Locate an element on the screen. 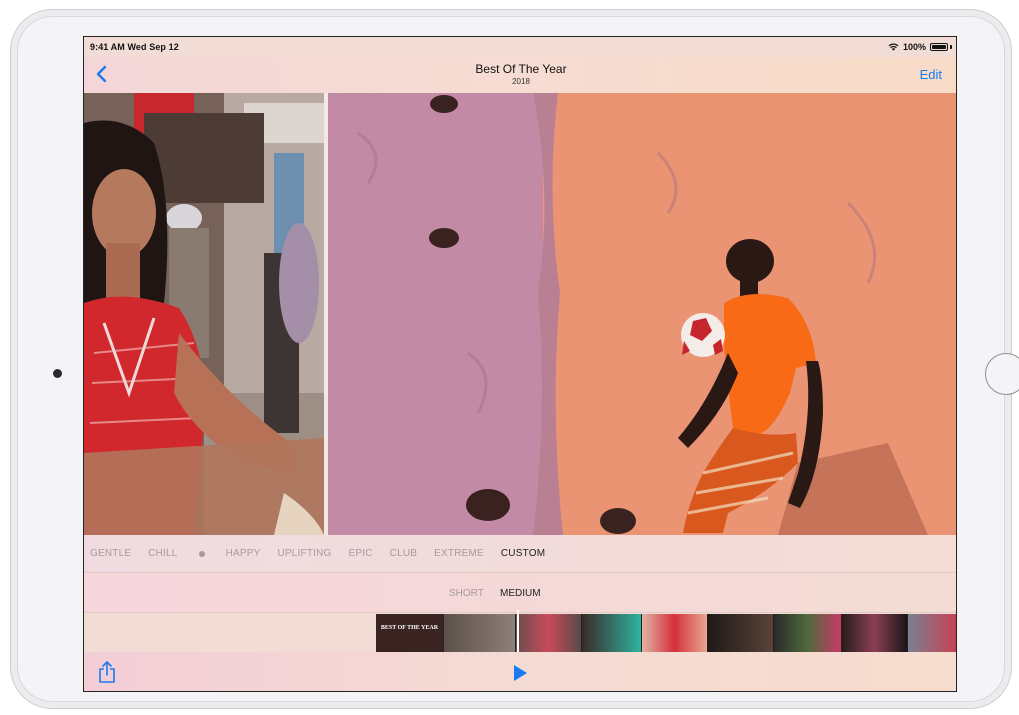  mood-epic: EPIC is located at coordinates (361, 553).